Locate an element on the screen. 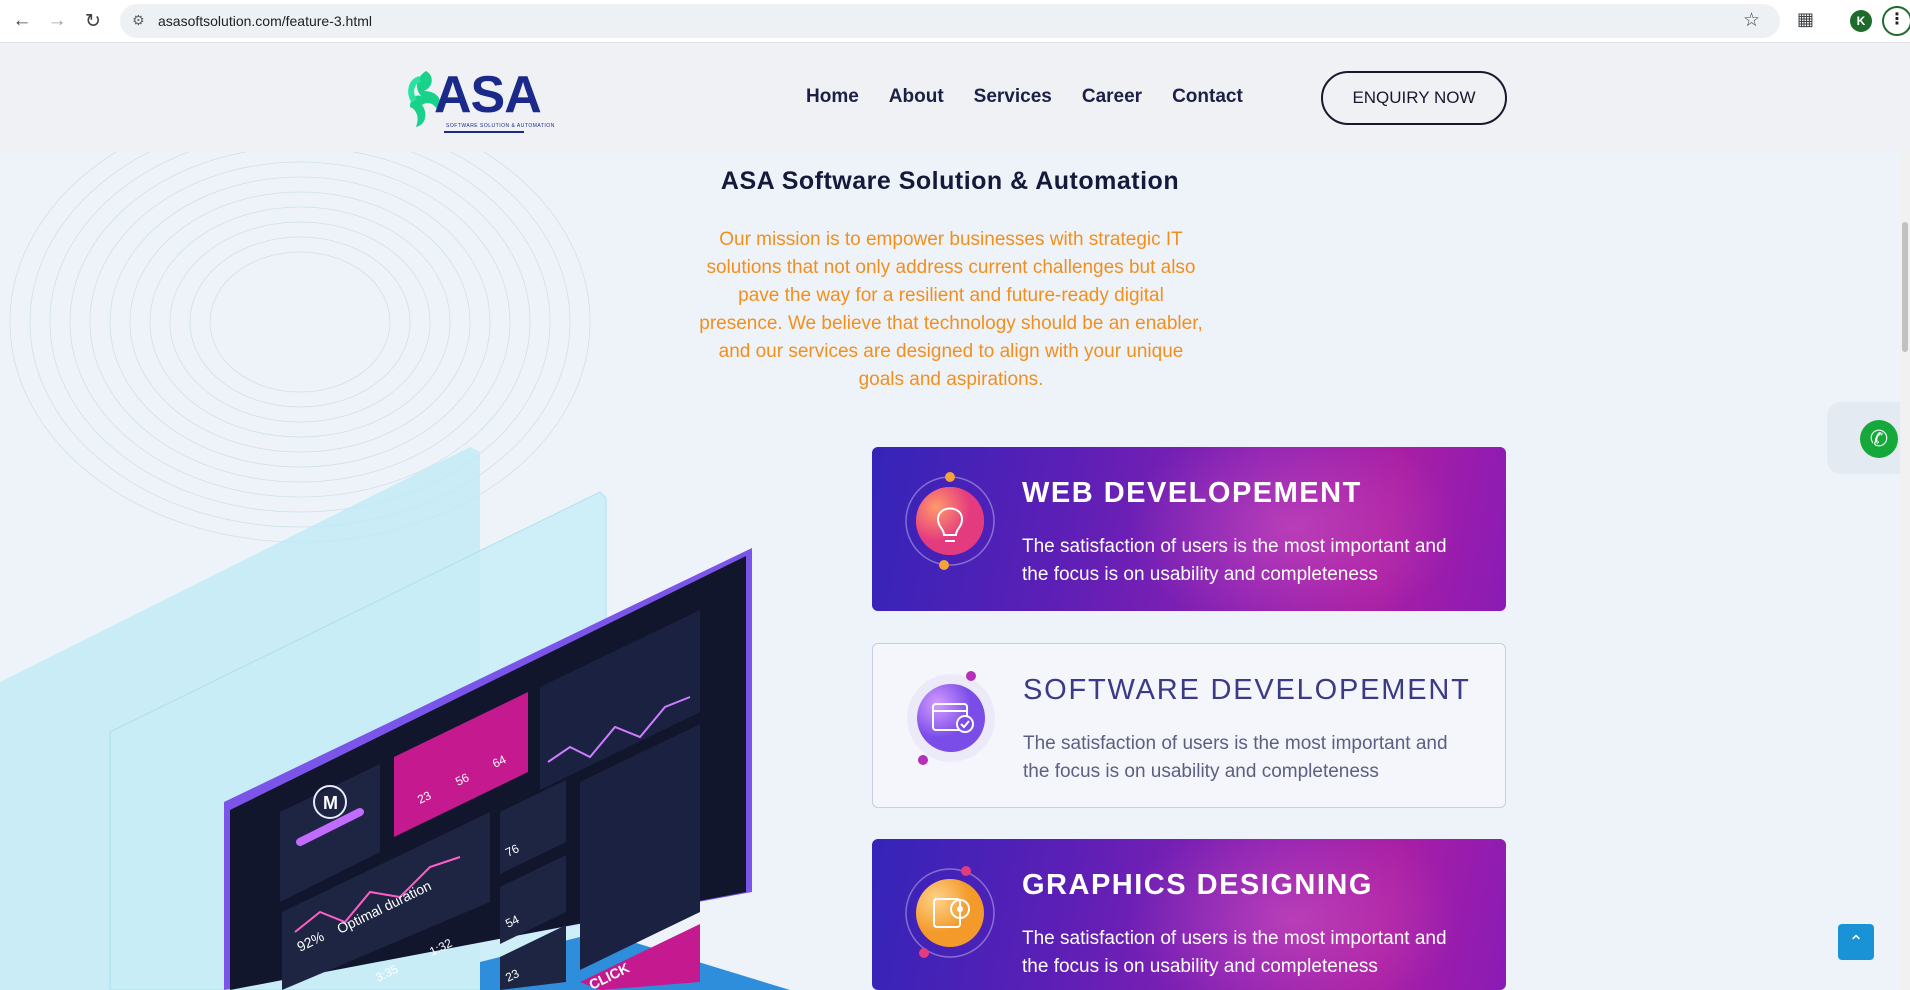 This screenshot has height=990, width=1910. profile-avatar: K is located at coordinates (1861, 21).